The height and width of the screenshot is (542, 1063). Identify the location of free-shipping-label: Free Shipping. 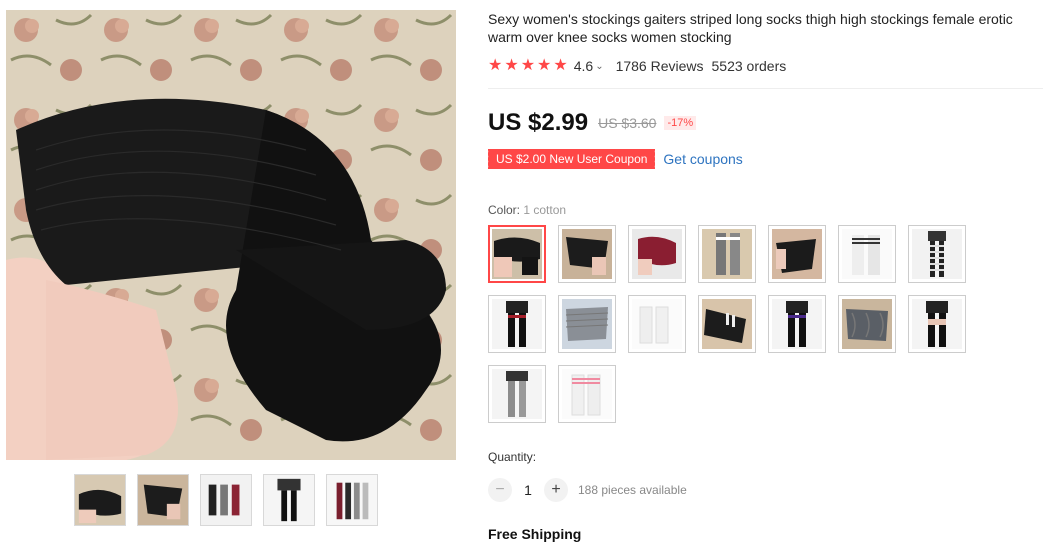
(535, 534).